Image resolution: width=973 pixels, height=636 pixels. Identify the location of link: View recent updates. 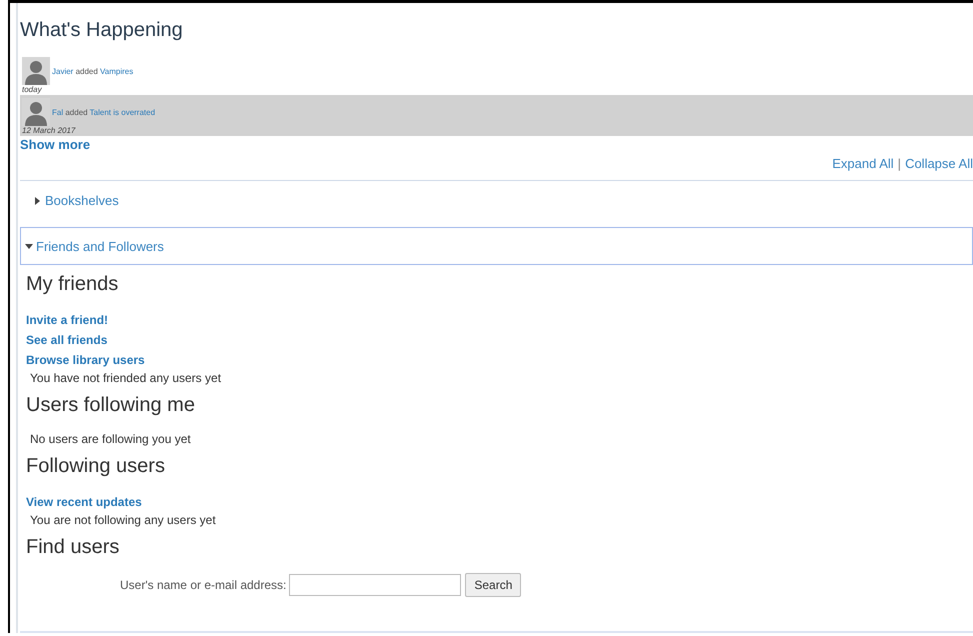
(84, 502).